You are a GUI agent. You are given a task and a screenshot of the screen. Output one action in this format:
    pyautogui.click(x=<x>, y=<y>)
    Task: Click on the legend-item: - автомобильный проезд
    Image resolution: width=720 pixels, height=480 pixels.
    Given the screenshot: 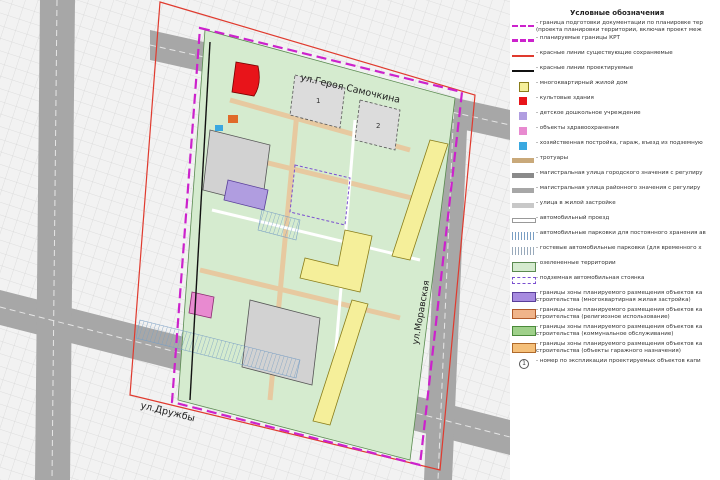 What is the action you would take?
    pyautogui.click(x=615, y=220)
    